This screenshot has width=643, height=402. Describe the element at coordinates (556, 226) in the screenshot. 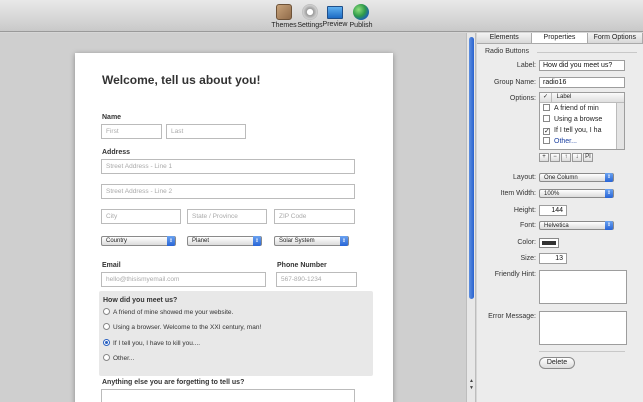

I see `font-select-value: Helvetica` at that location.